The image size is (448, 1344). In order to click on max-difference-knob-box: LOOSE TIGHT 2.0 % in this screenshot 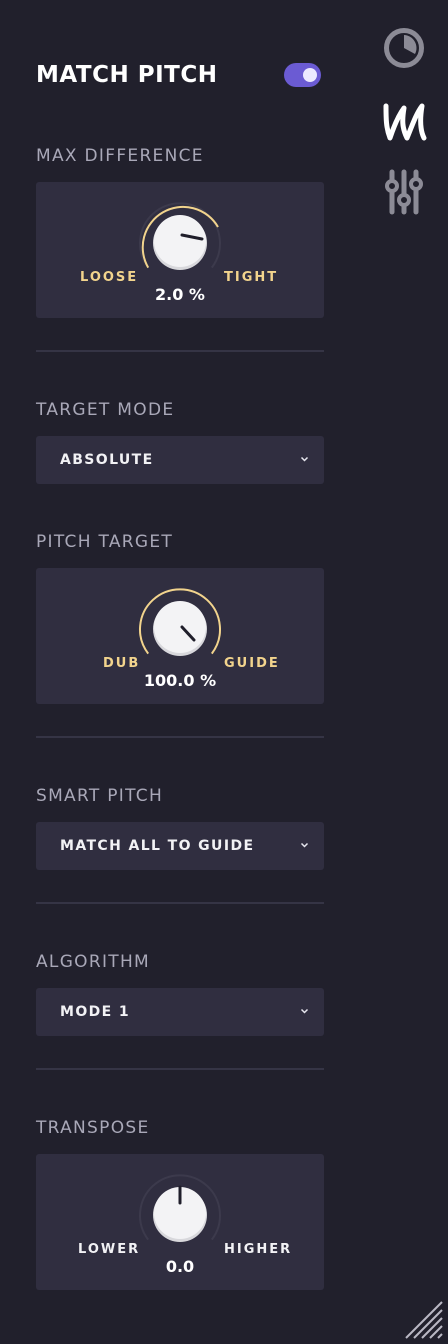, I will do `click(180, 250)`.